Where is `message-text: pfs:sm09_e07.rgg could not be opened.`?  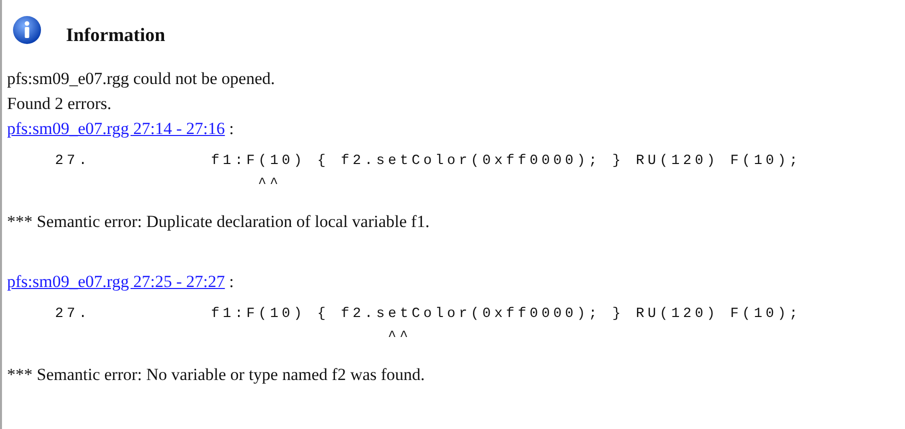 message-text: pfs:sm09_e07.rgg could not be opened. is located at coordinates (141, 79).